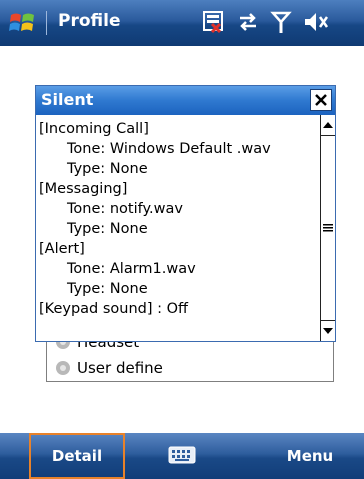 This screenshot has height=479, width=364. I want to click on list-item-user-define: User define, so click(109, 368).